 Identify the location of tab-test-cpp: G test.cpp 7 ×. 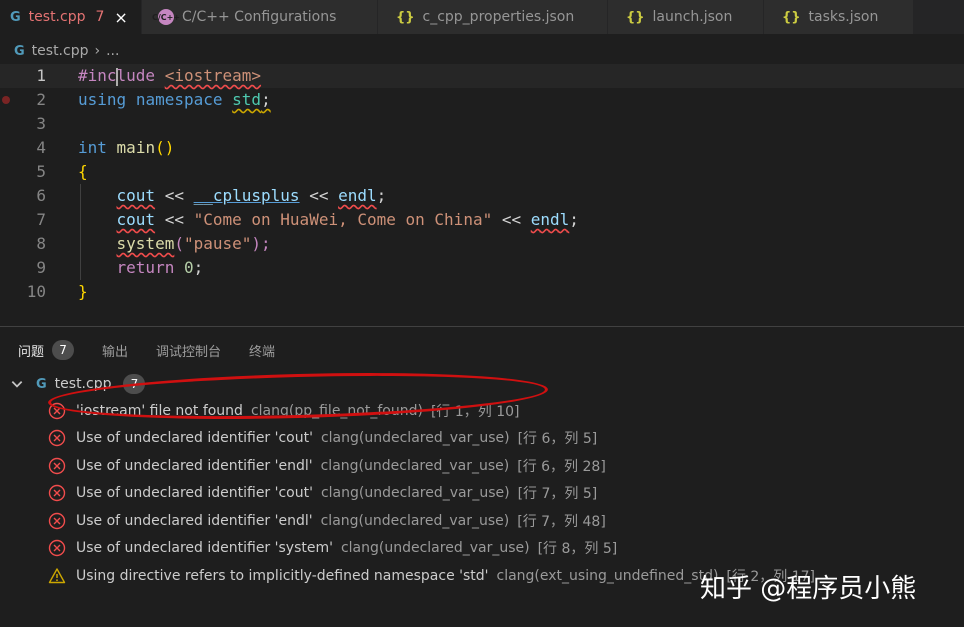
(71, 17).